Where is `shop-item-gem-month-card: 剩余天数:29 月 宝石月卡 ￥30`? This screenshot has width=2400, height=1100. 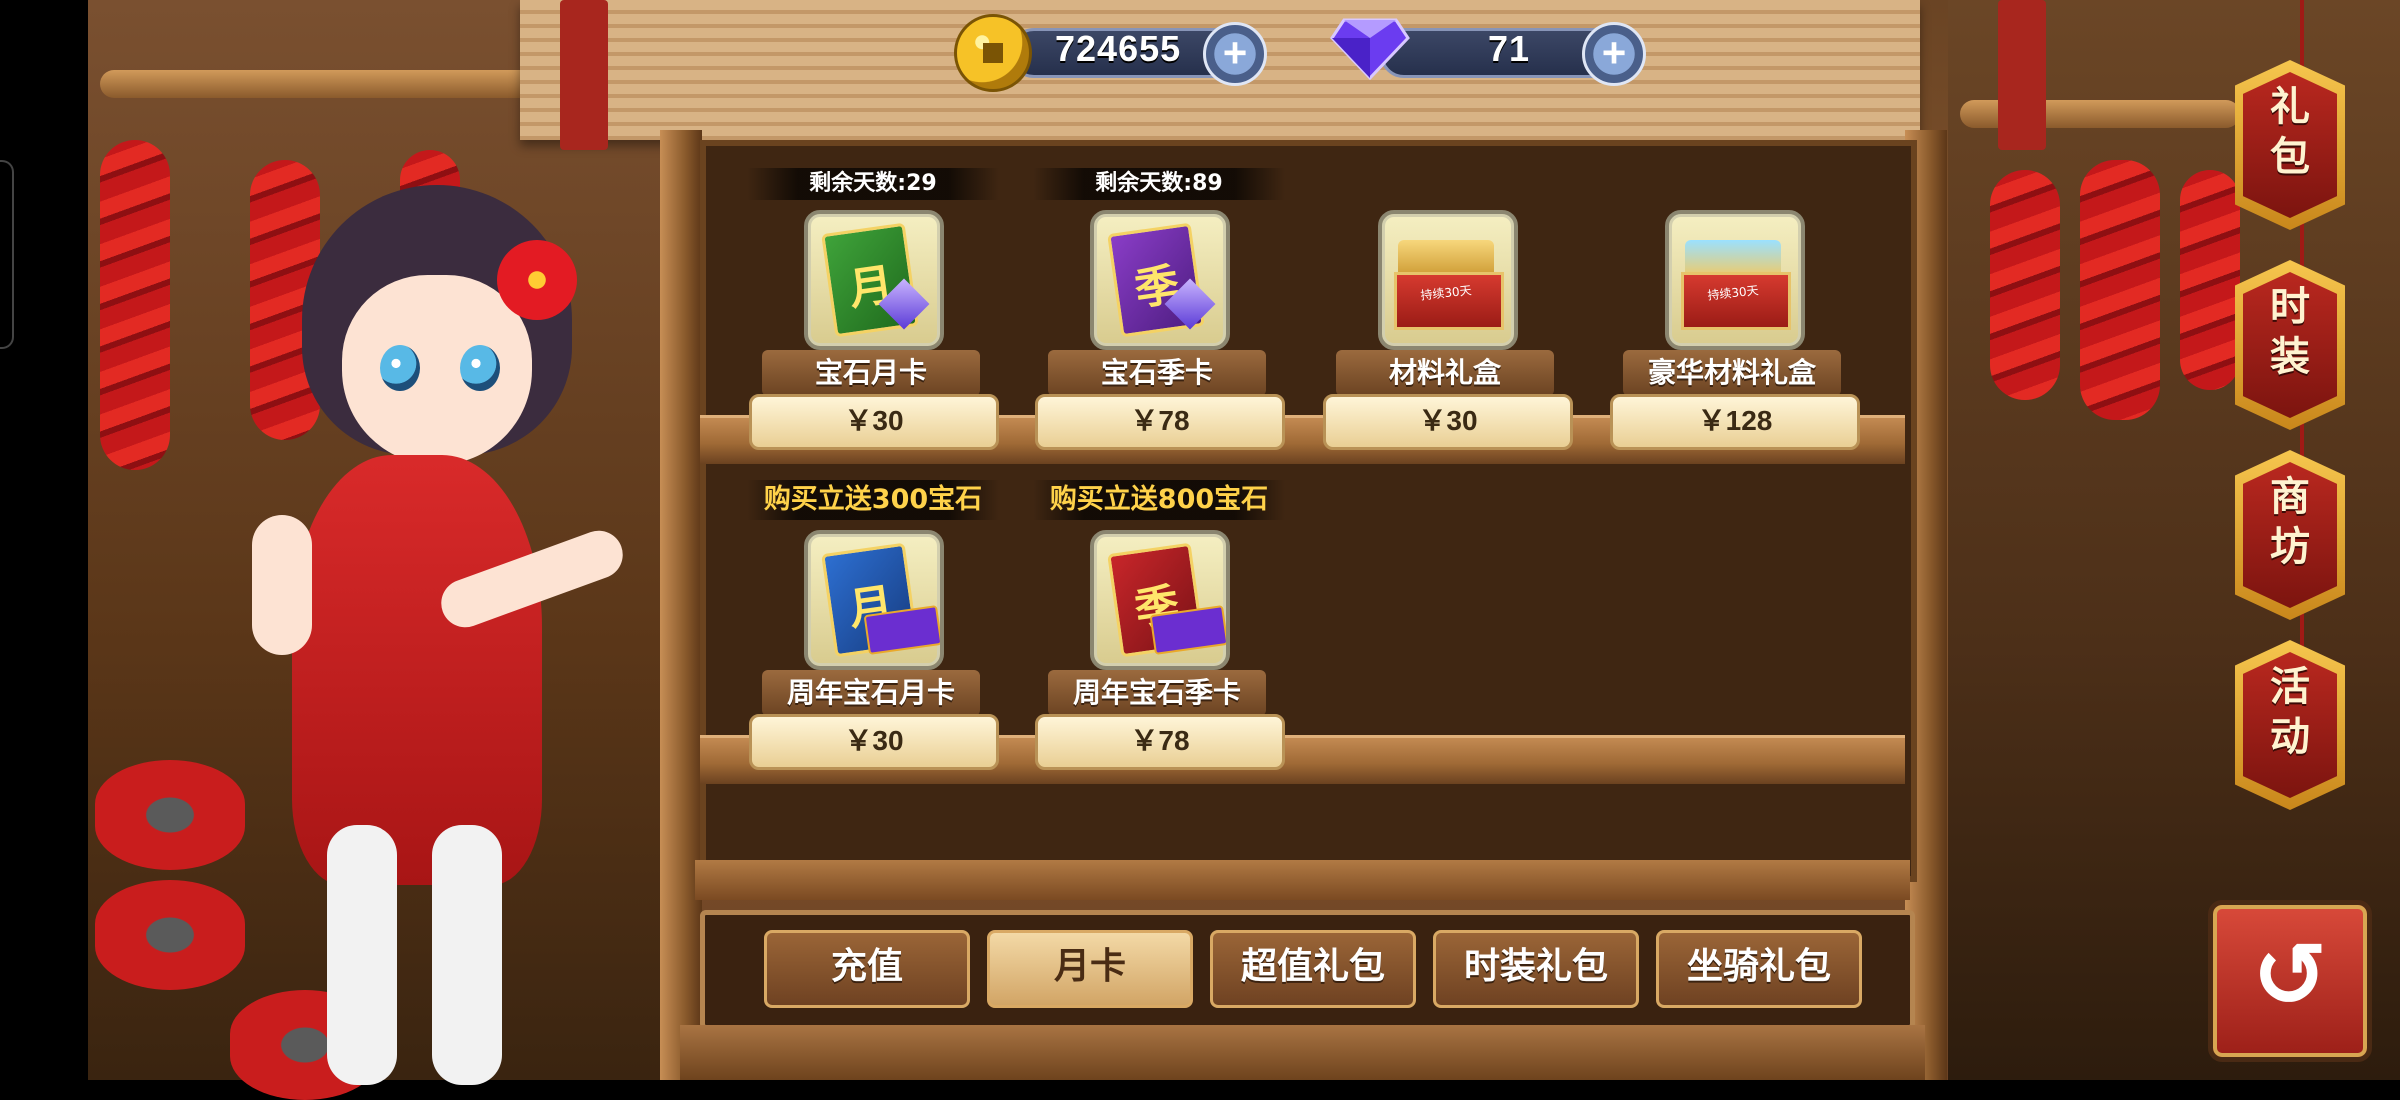
shop-item-gem-month-card: 剩余天数:29 月 宝石月卡 ￥30 is located at coordinates (873, 309).